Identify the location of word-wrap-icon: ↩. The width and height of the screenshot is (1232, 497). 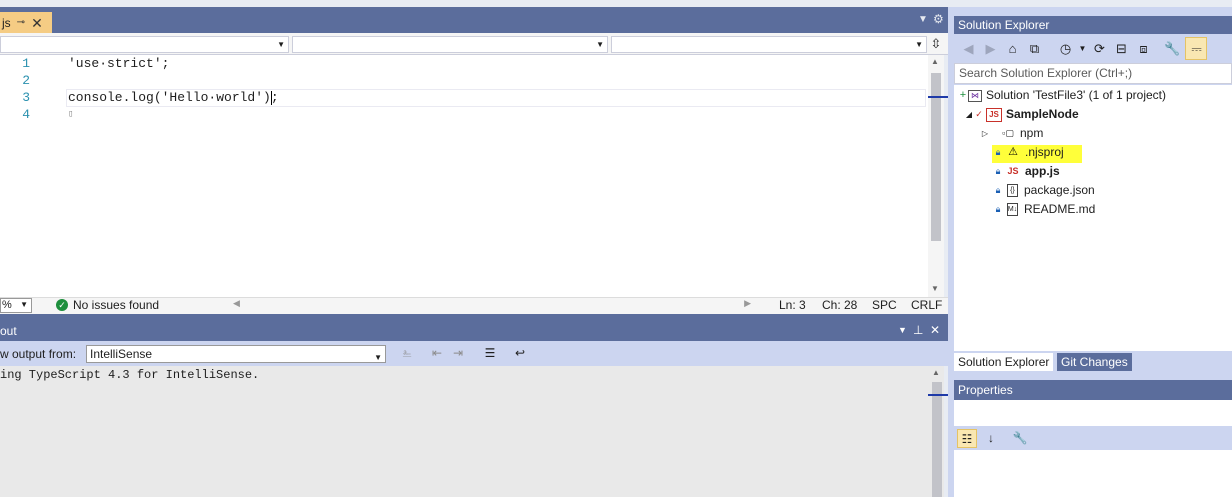
(520, 354).